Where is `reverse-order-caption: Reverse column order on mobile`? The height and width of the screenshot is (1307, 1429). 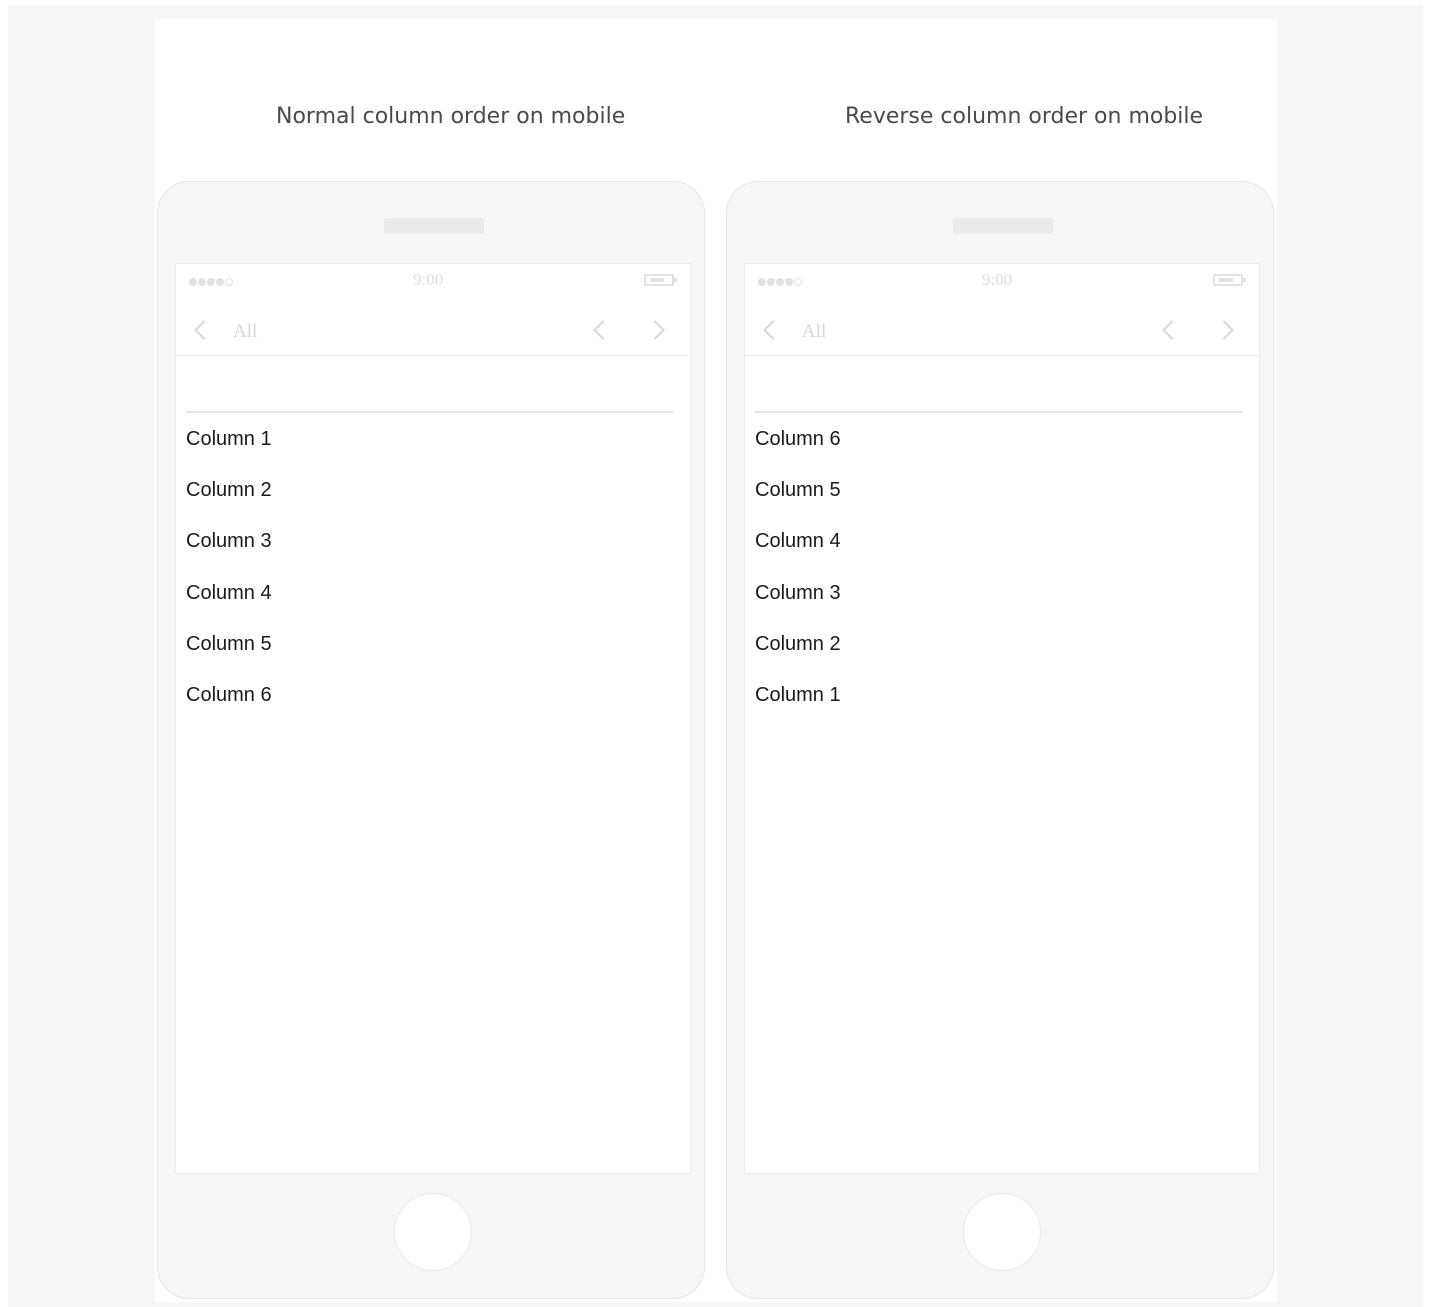 reverse-order-caption: Reverse column order on mobile is located at coordinates (1024, 116).